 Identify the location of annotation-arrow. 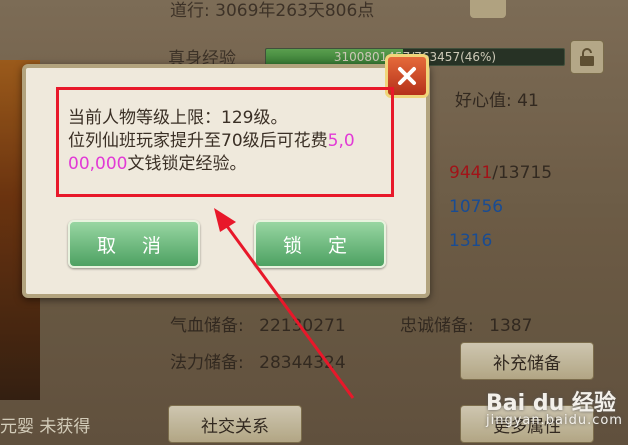
(284, 303).